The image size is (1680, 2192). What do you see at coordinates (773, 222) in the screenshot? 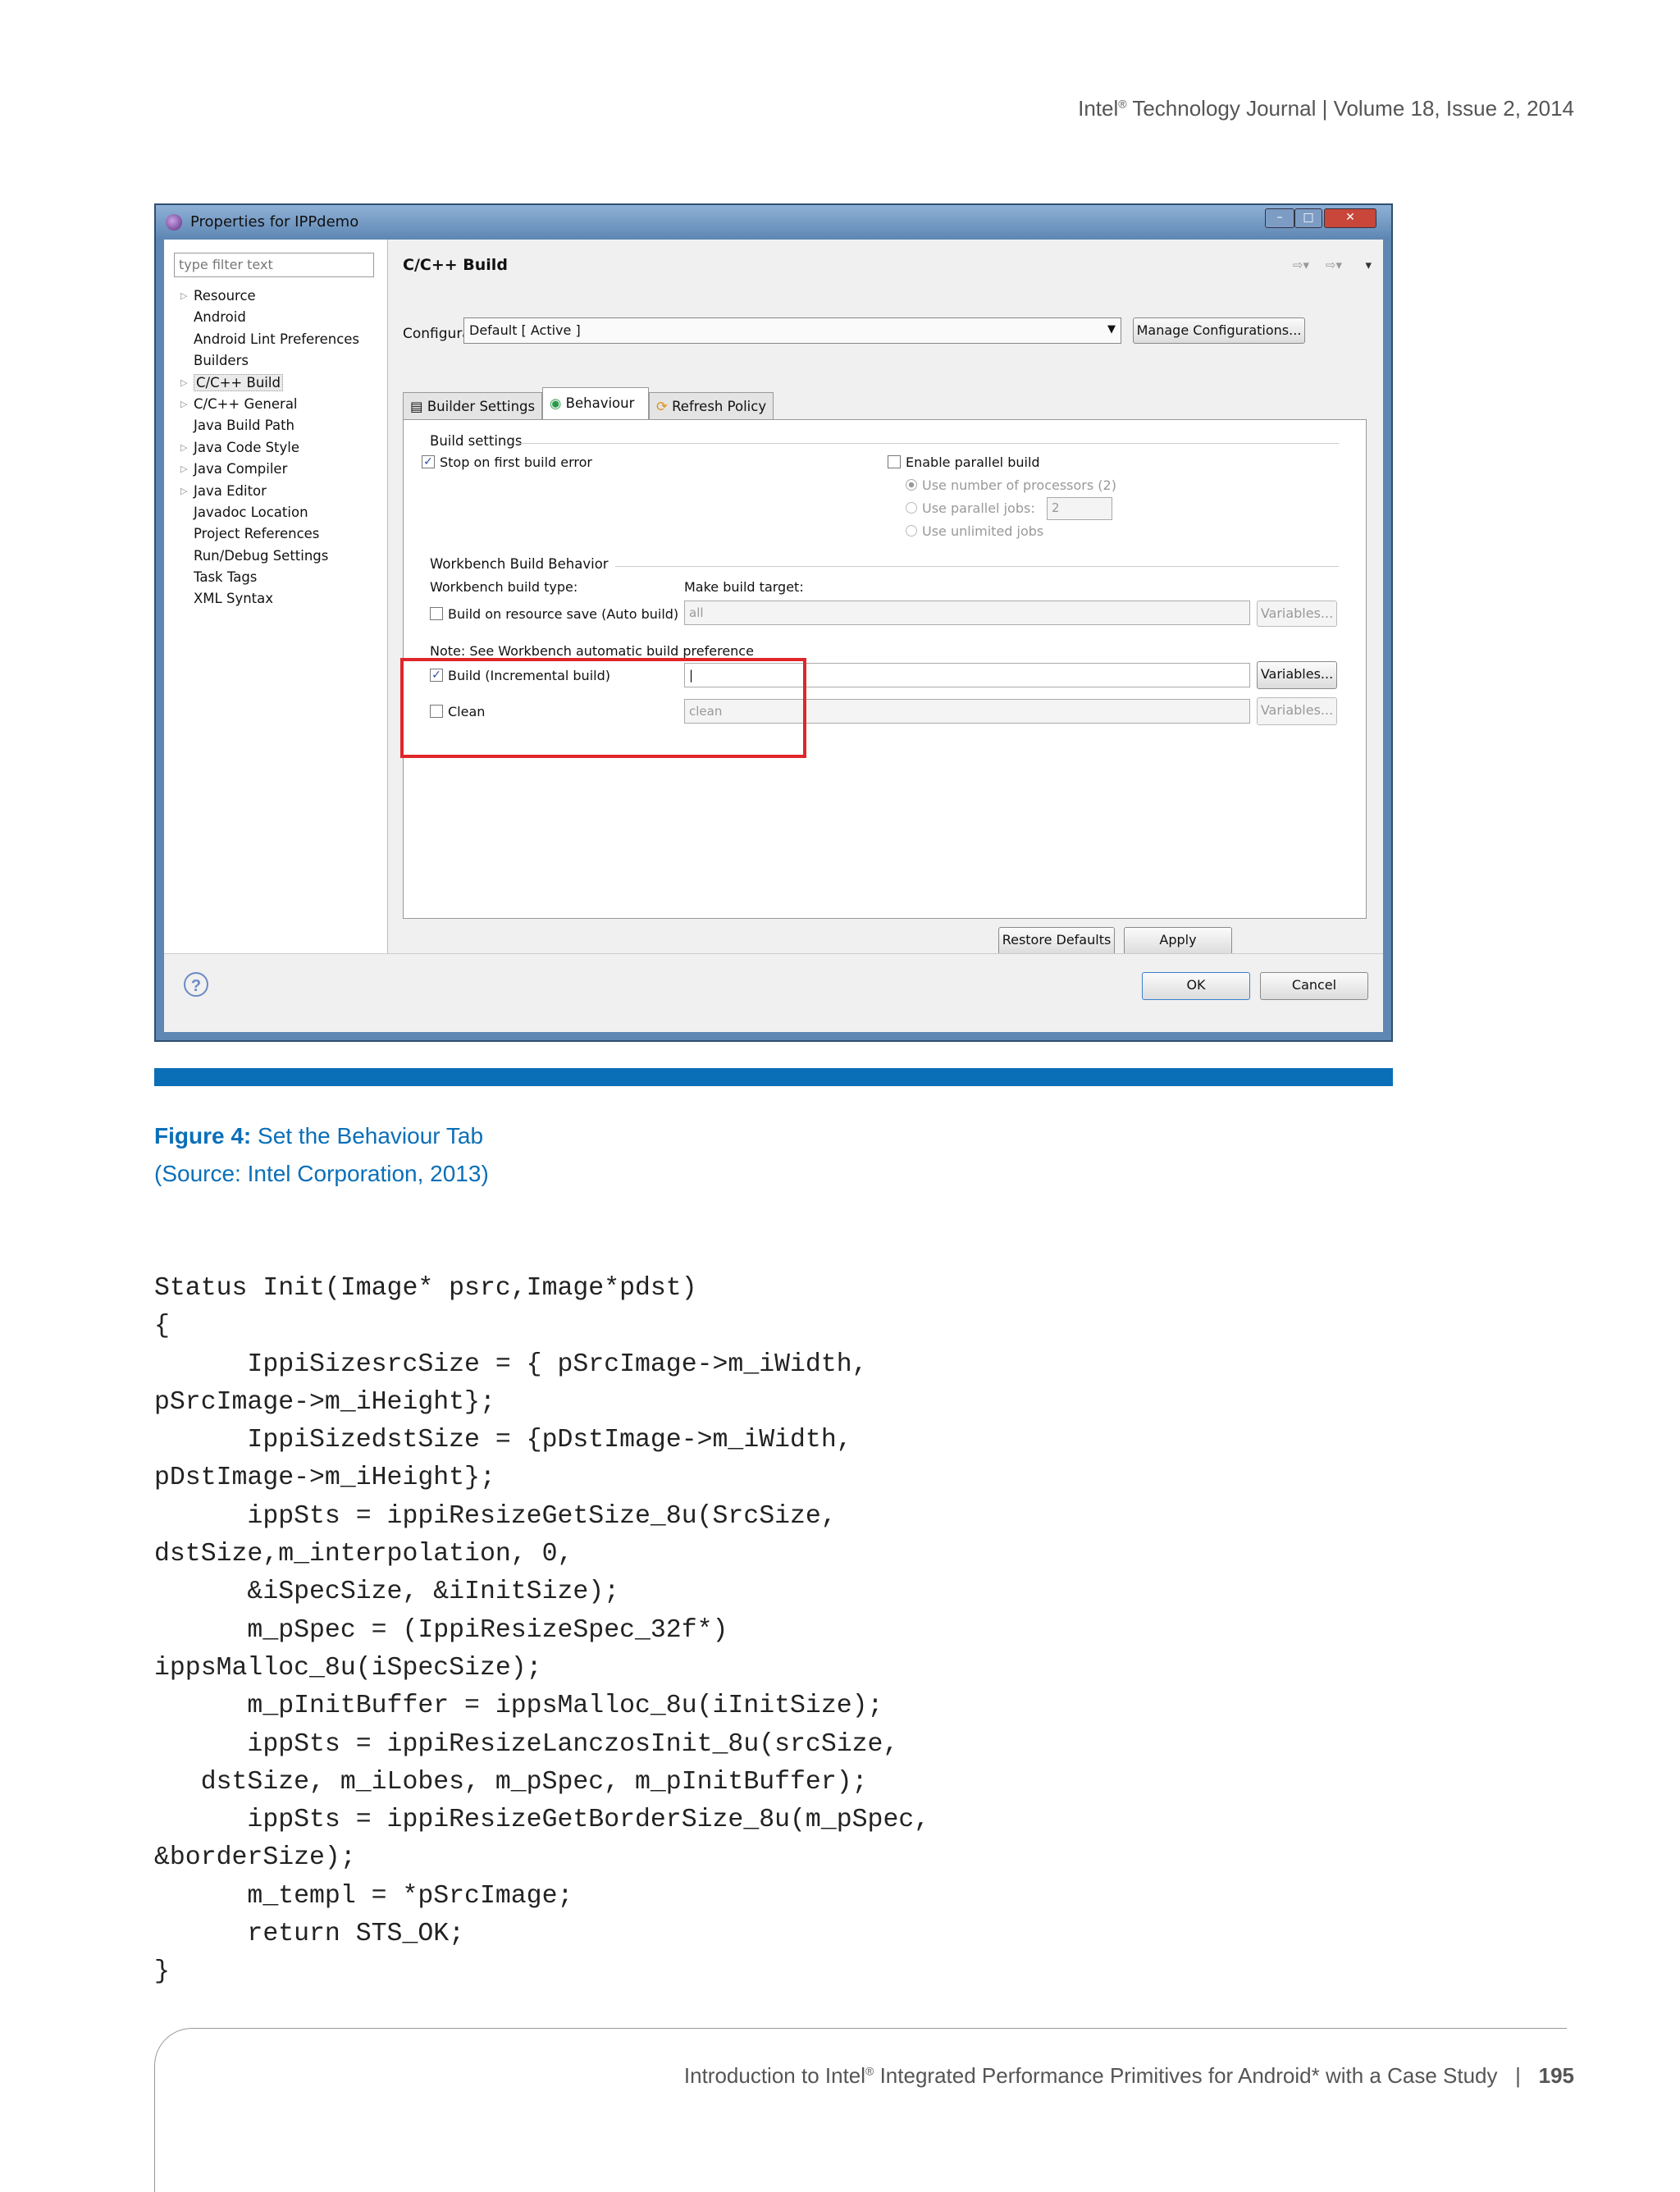
I see `dialog-titlebar: Properties for IPPdemo – □ ✕` at bounding box center [773, 222].